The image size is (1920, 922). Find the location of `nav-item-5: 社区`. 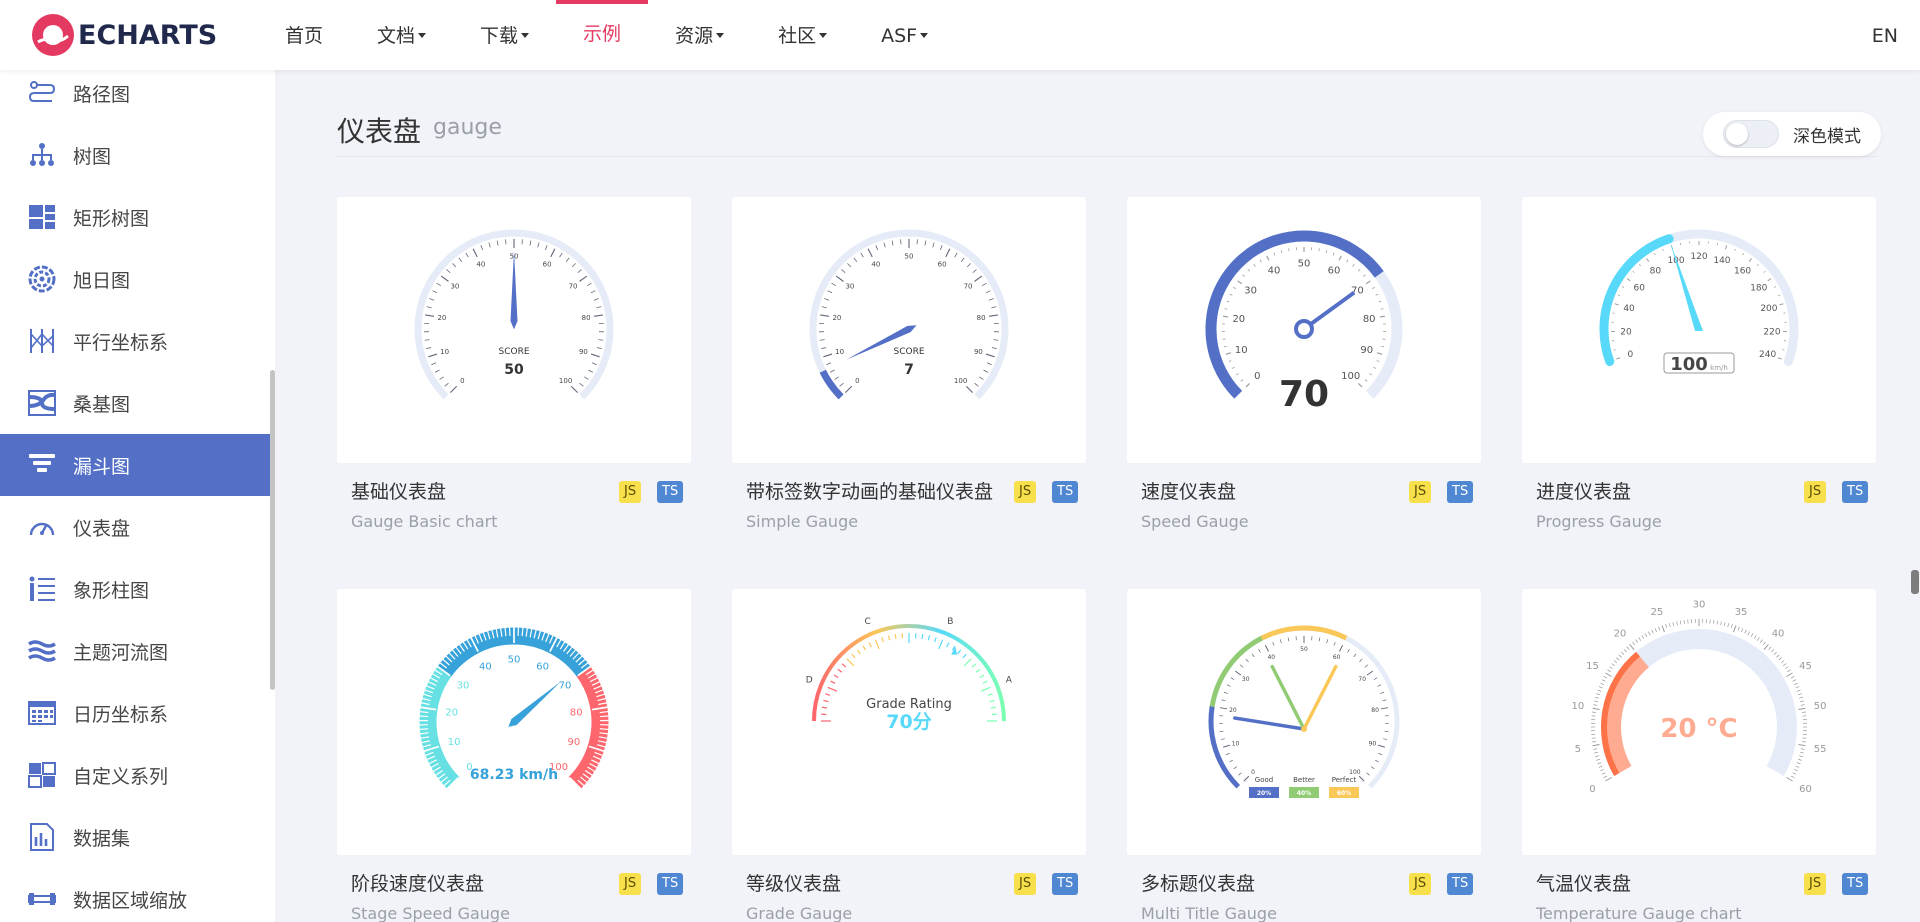

nav-item-5: 社区 is located at coordinates (802, 35).